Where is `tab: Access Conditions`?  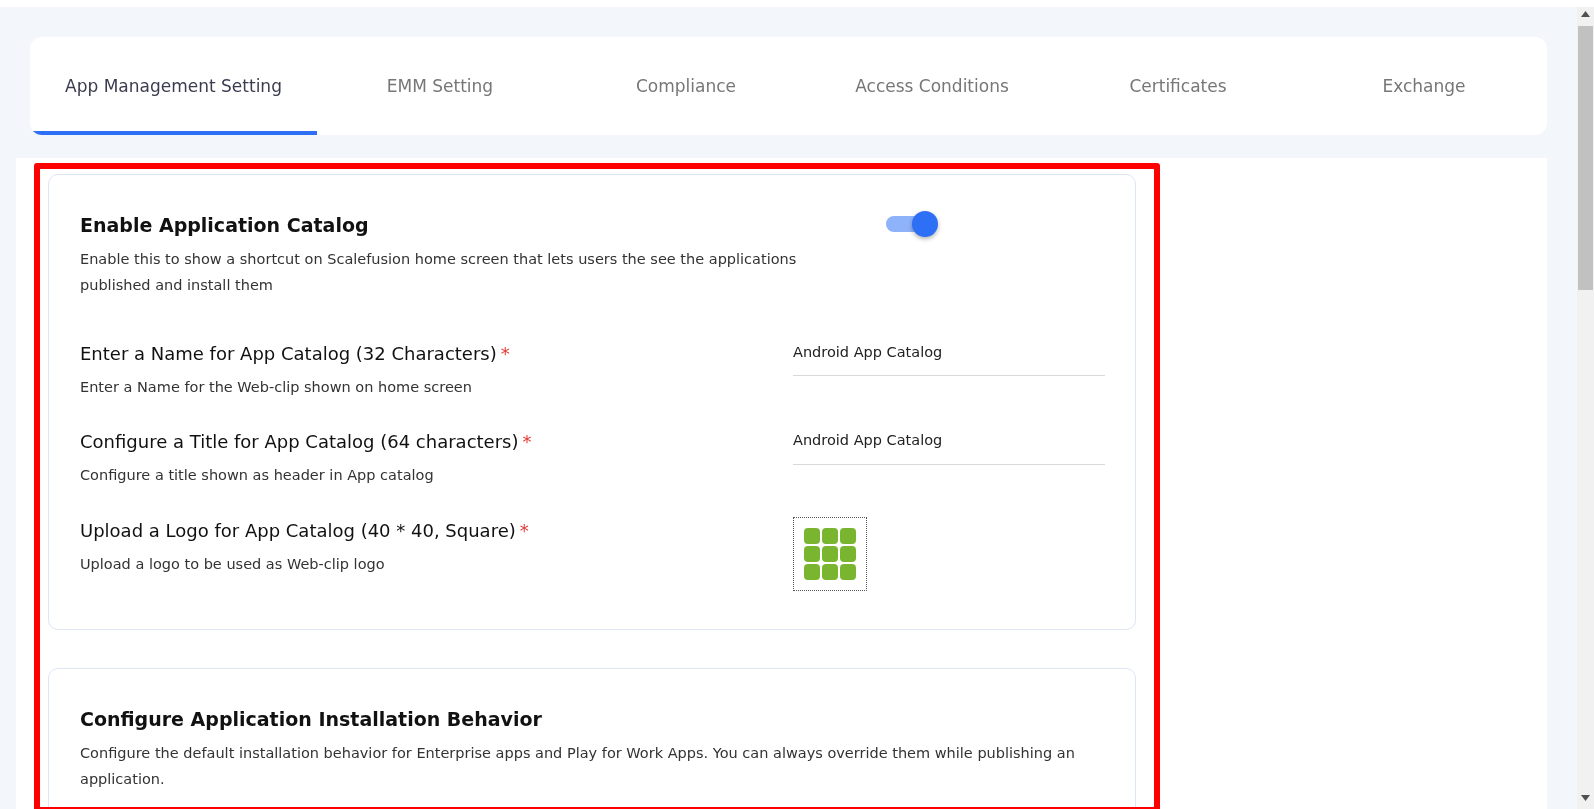 tab: Access Conditions is located at coordinates (932, 86).